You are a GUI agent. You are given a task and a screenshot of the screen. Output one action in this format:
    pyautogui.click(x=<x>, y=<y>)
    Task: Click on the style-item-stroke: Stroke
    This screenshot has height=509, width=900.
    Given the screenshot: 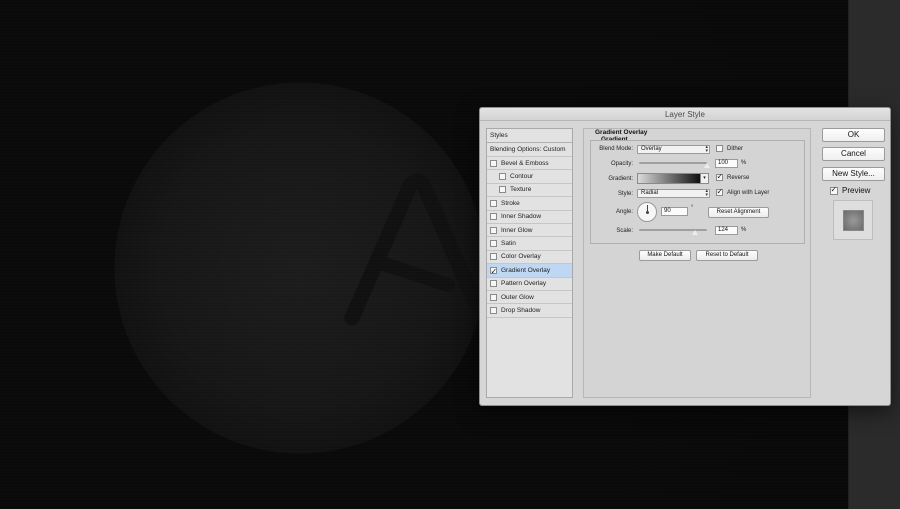 What is the action you would take?
    pyautogui.click(x=529, y=204)
    